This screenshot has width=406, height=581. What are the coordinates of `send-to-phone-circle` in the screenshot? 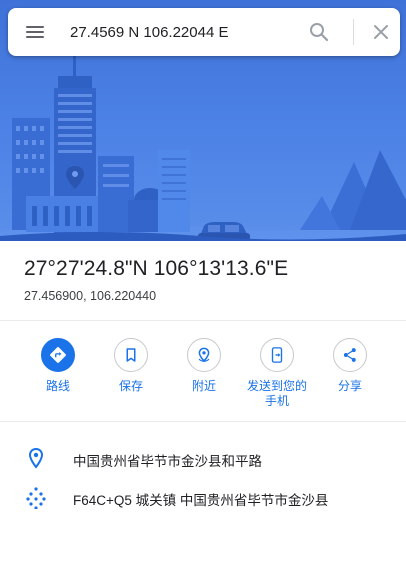 It's located at (277, 355).